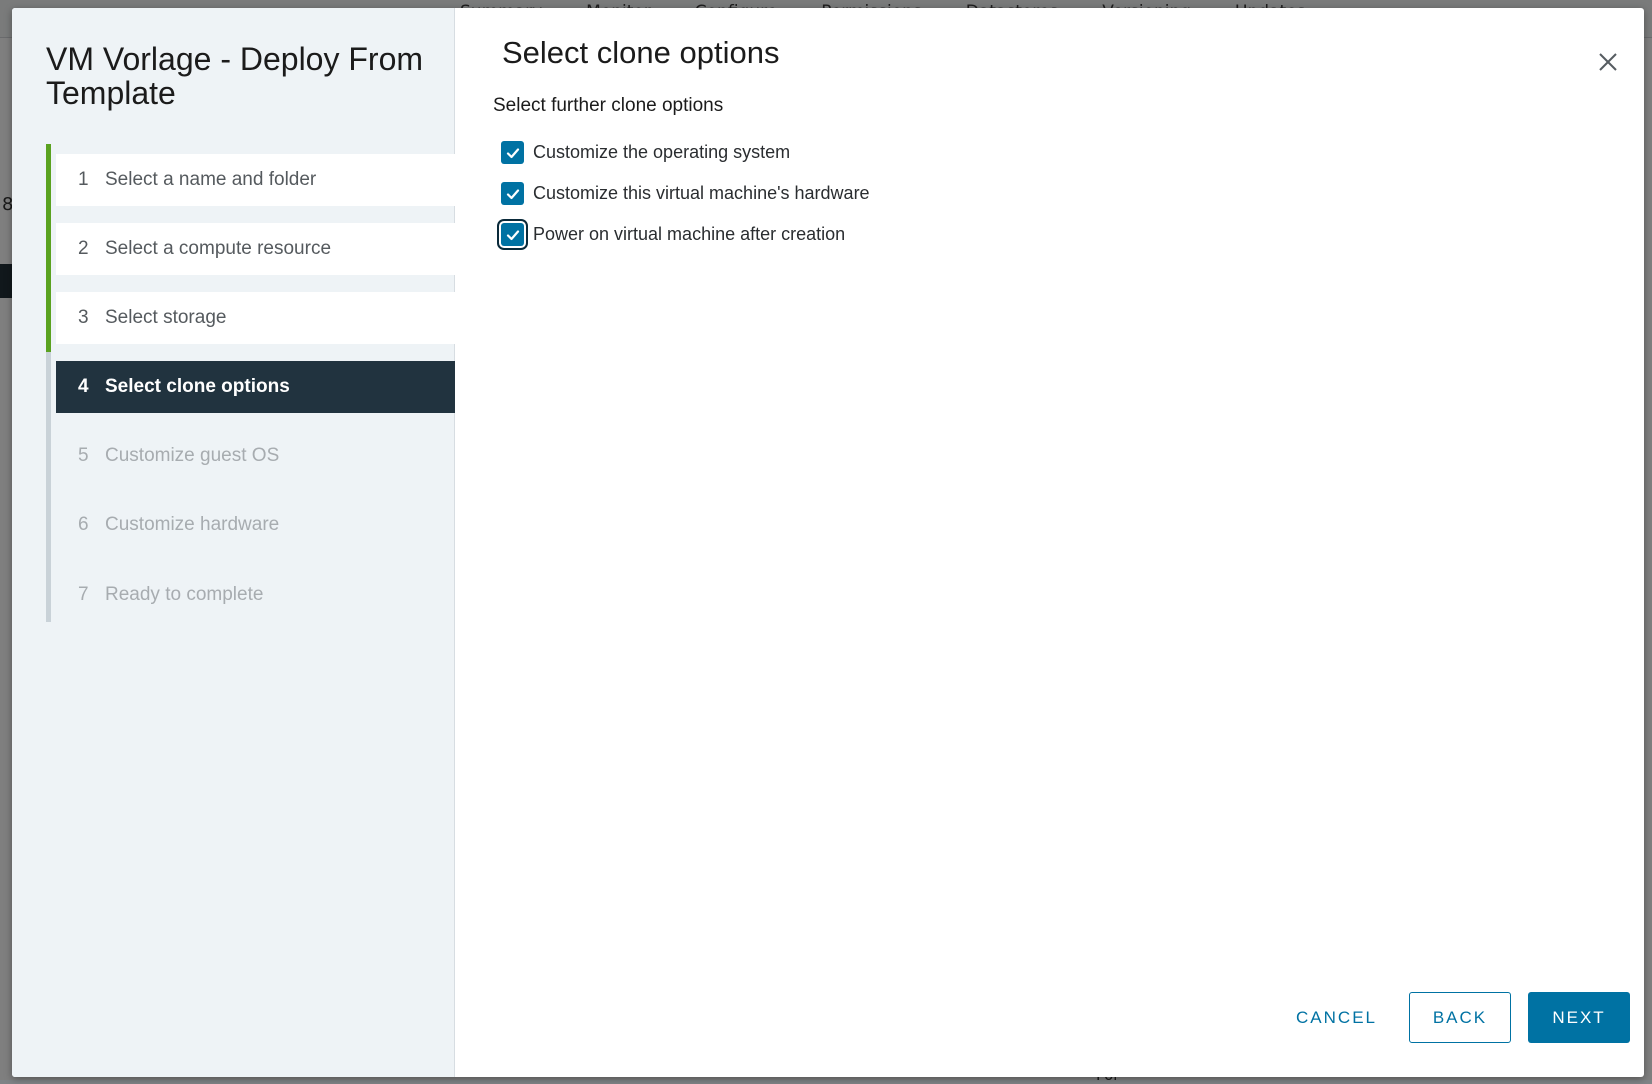  I want to click on cancel-button: CANCEL, so click(1336, 1017).